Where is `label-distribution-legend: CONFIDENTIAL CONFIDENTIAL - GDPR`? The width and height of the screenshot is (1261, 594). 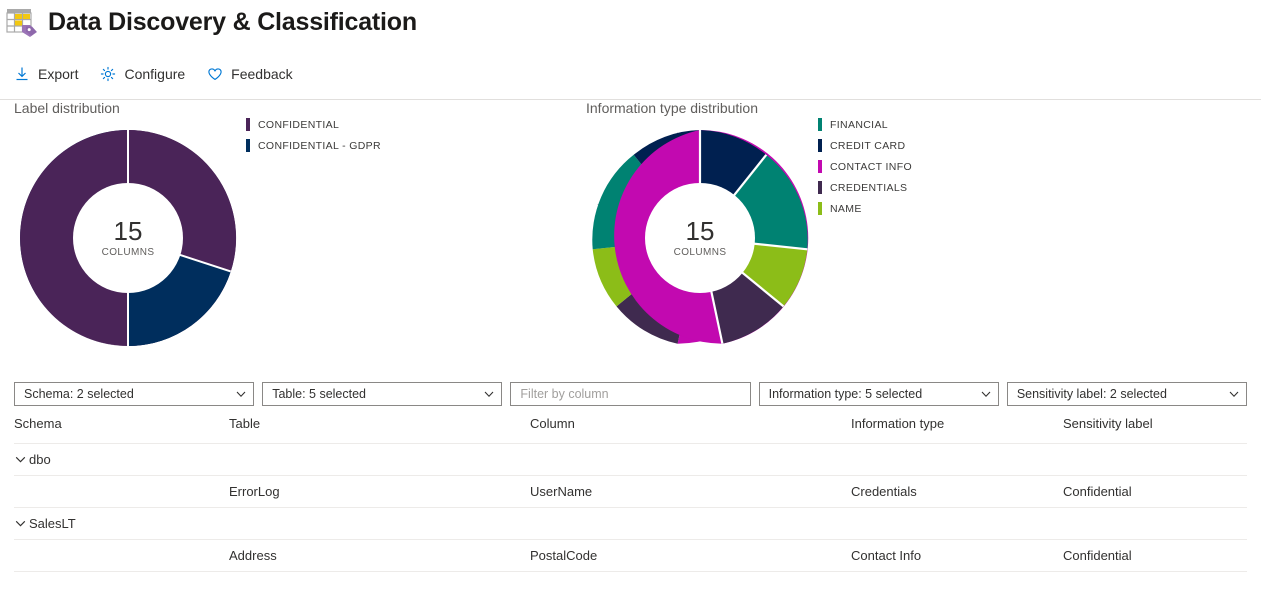
label-distribution-legend: CONFIDENTIAL CONFIDENTIAL - GDPR is located at coordinates (313, 135).